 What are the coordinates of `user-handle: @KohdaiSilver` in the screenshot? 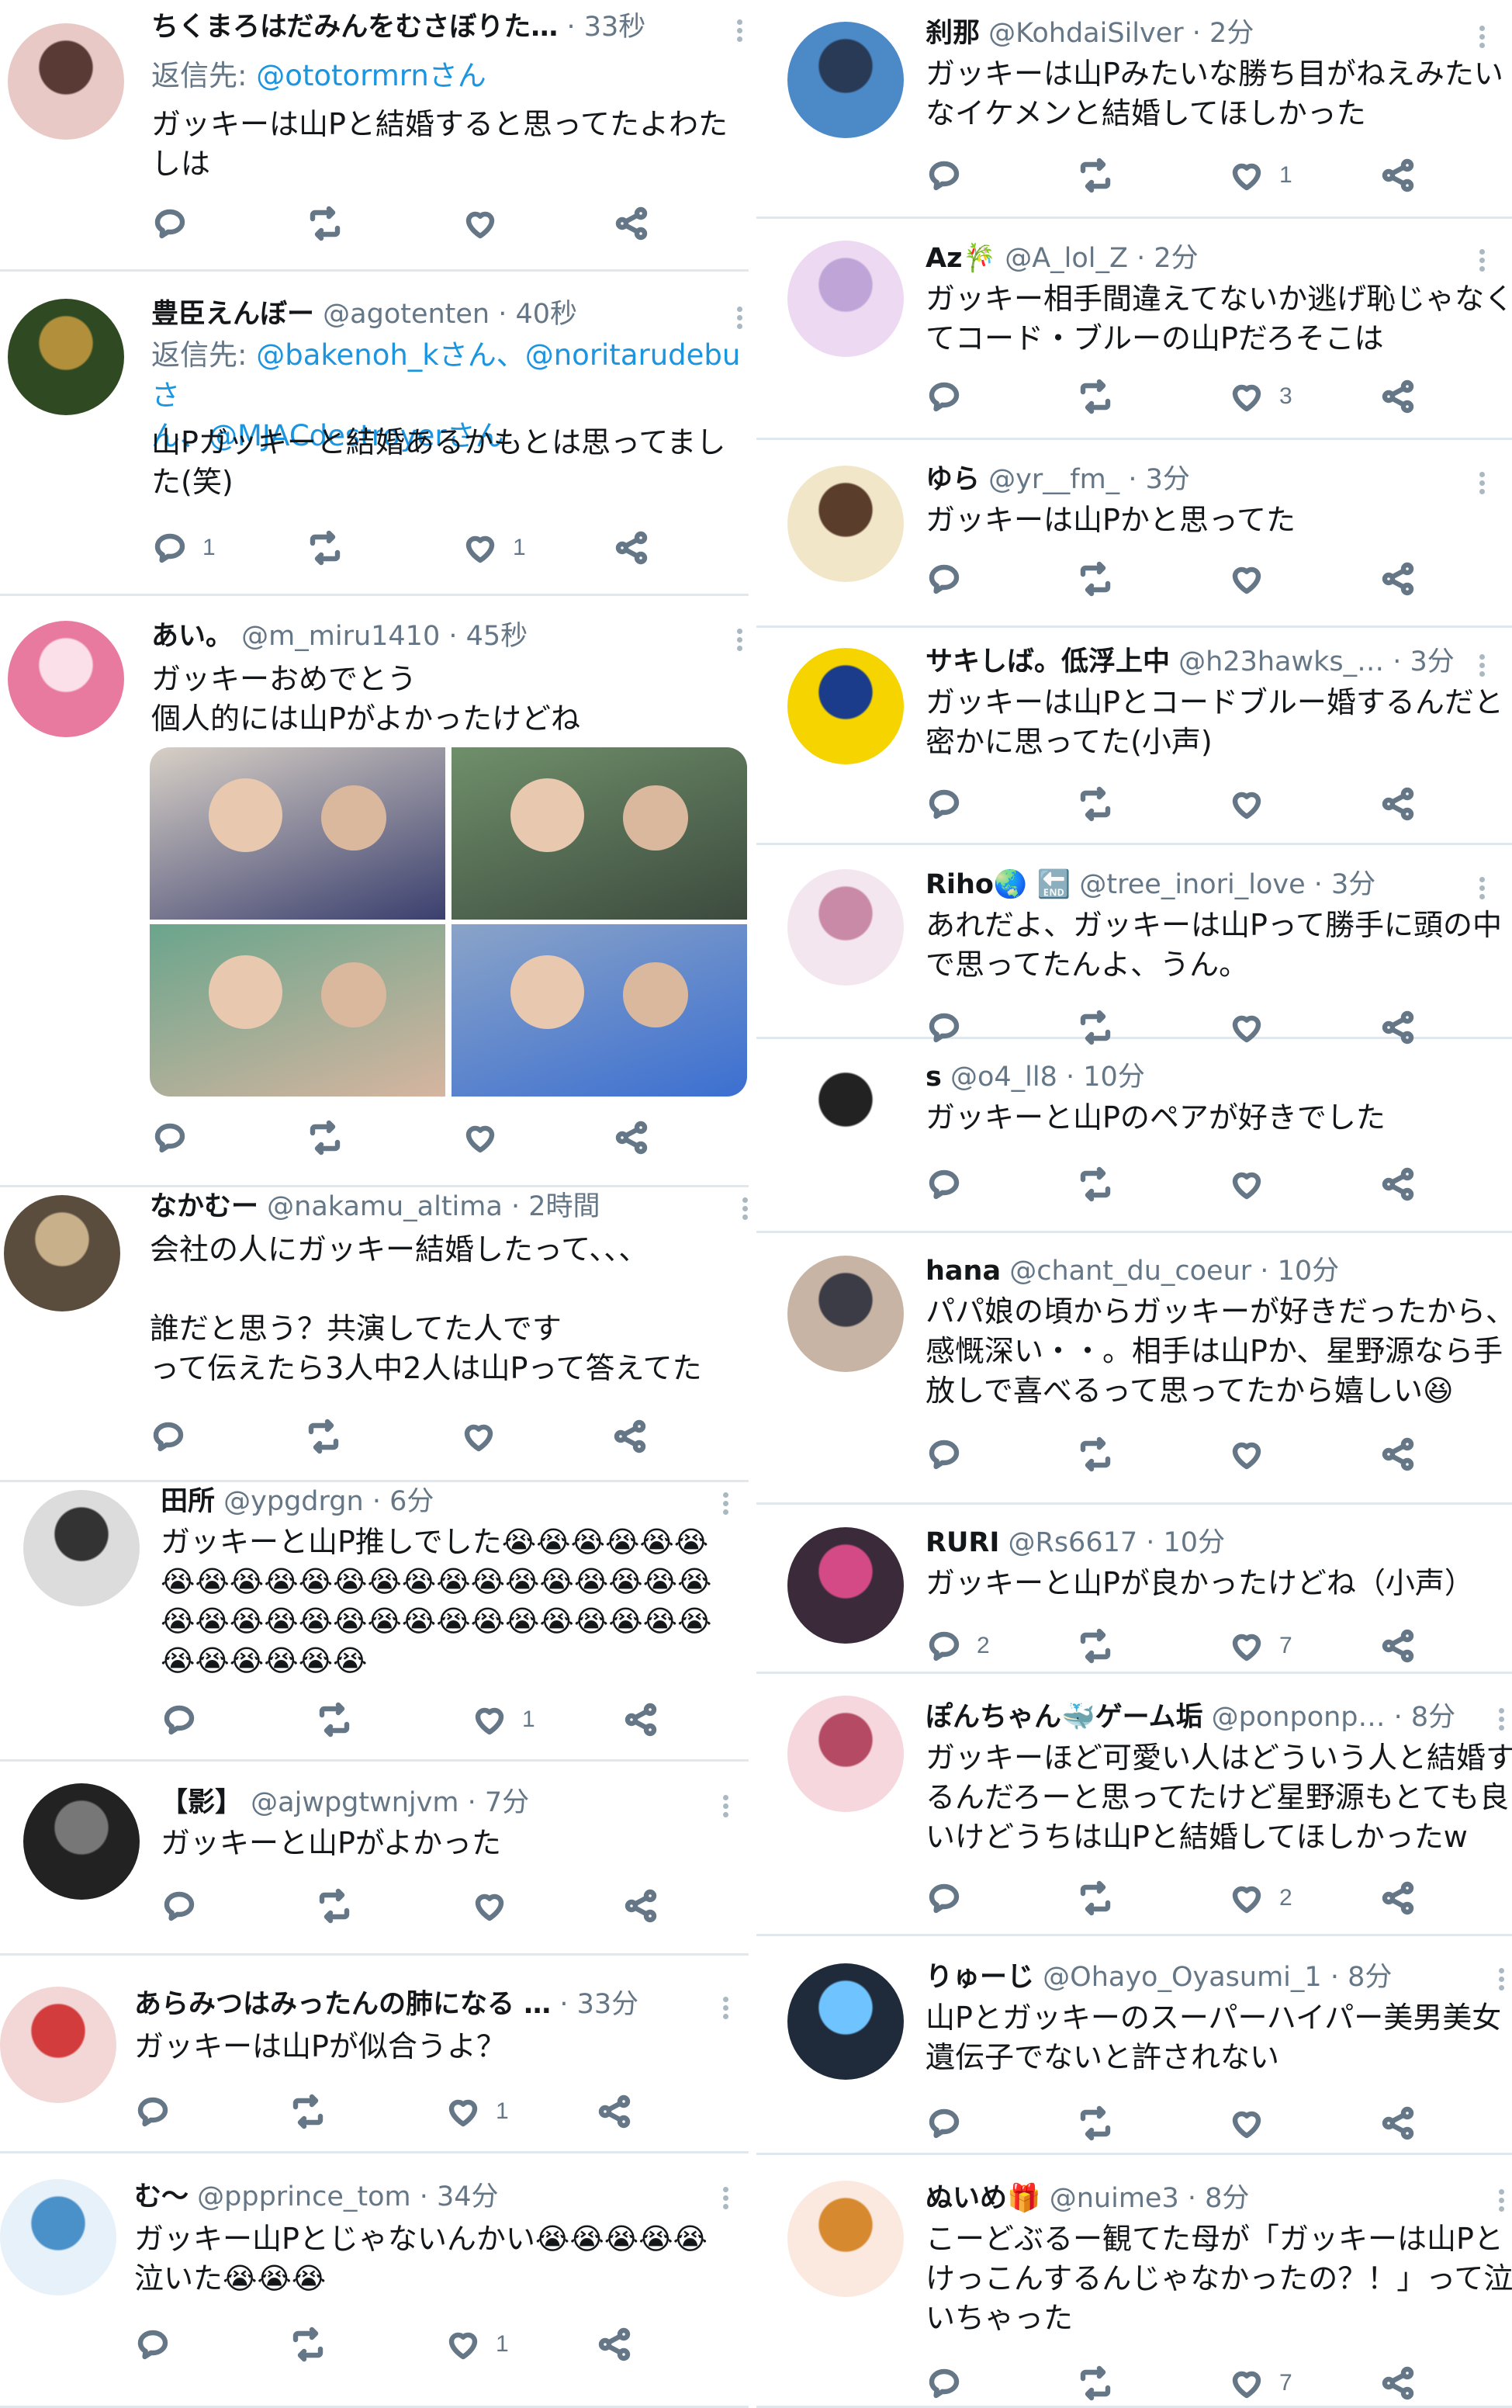 It's located at (1086, 34).